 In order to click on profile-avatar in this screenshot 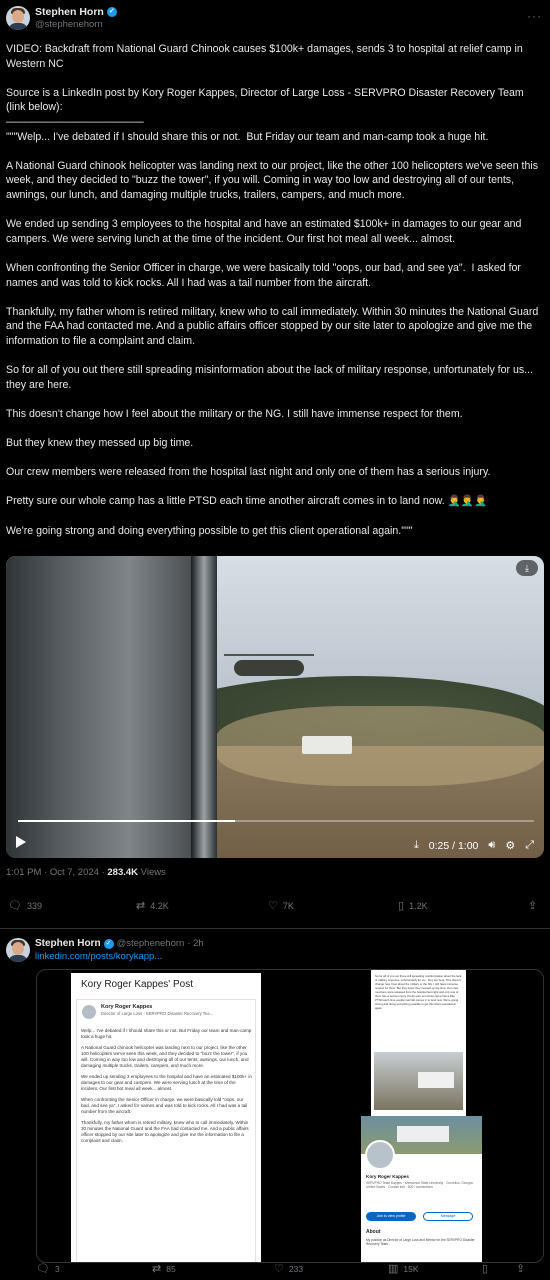, I will do `click(380, 1155)`.